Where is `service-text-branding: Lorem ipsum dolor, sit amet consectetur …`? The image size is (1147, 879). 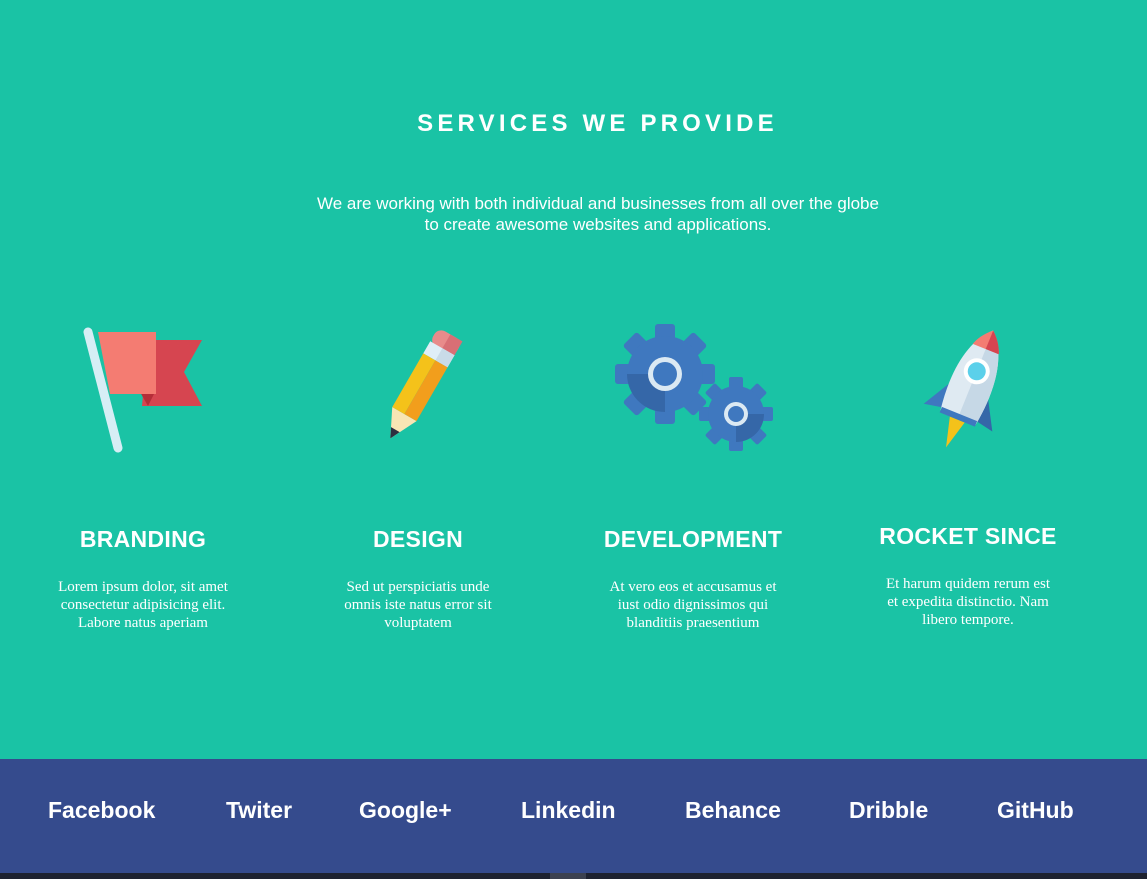
service-text-branding: Lorem ipsum dolor, sit amet consectetur … is located at coordinates (143, 605).